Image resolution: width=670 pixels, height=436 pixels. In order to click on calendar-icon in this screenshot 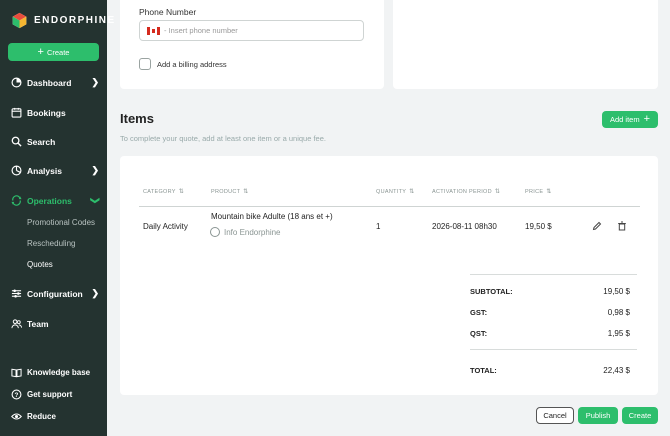, I will do `click(16, 112)`.